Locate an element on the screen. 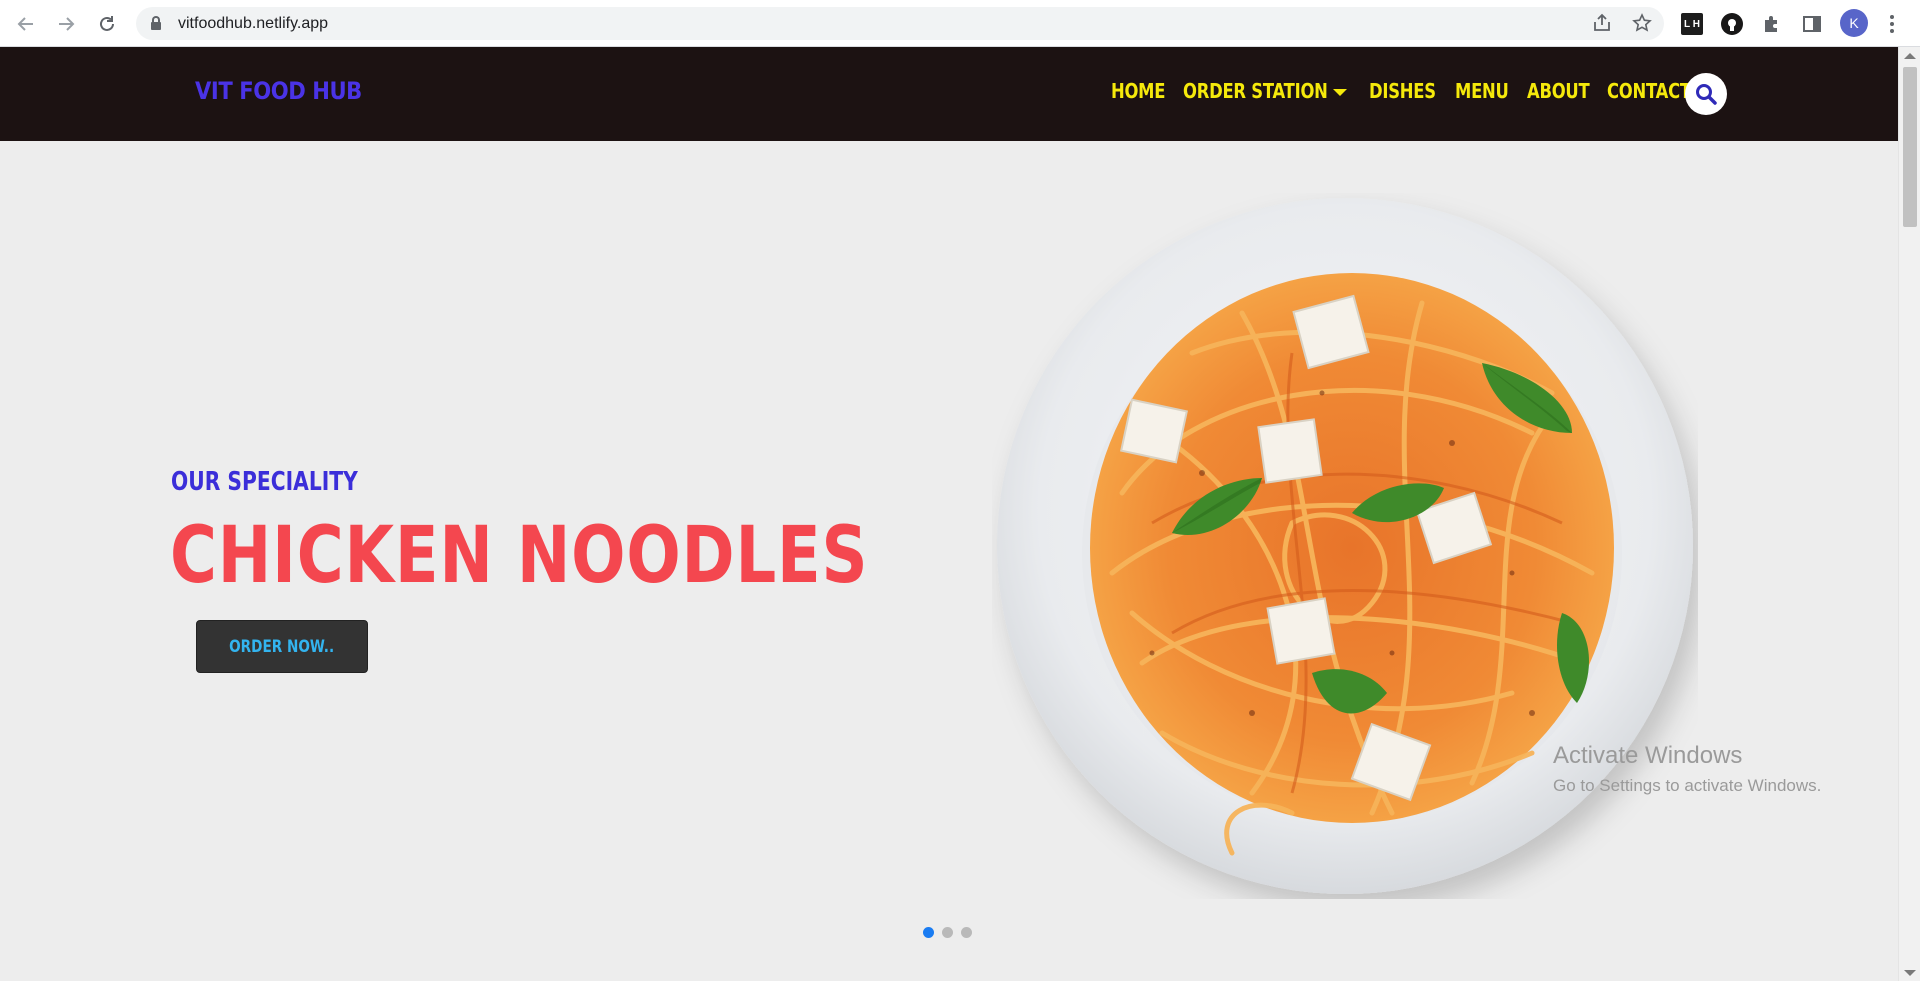 The height and width of the screenshot is (981, 1920). windows-watermark-title: Activate Windows is located at coordinates (1648, 755).